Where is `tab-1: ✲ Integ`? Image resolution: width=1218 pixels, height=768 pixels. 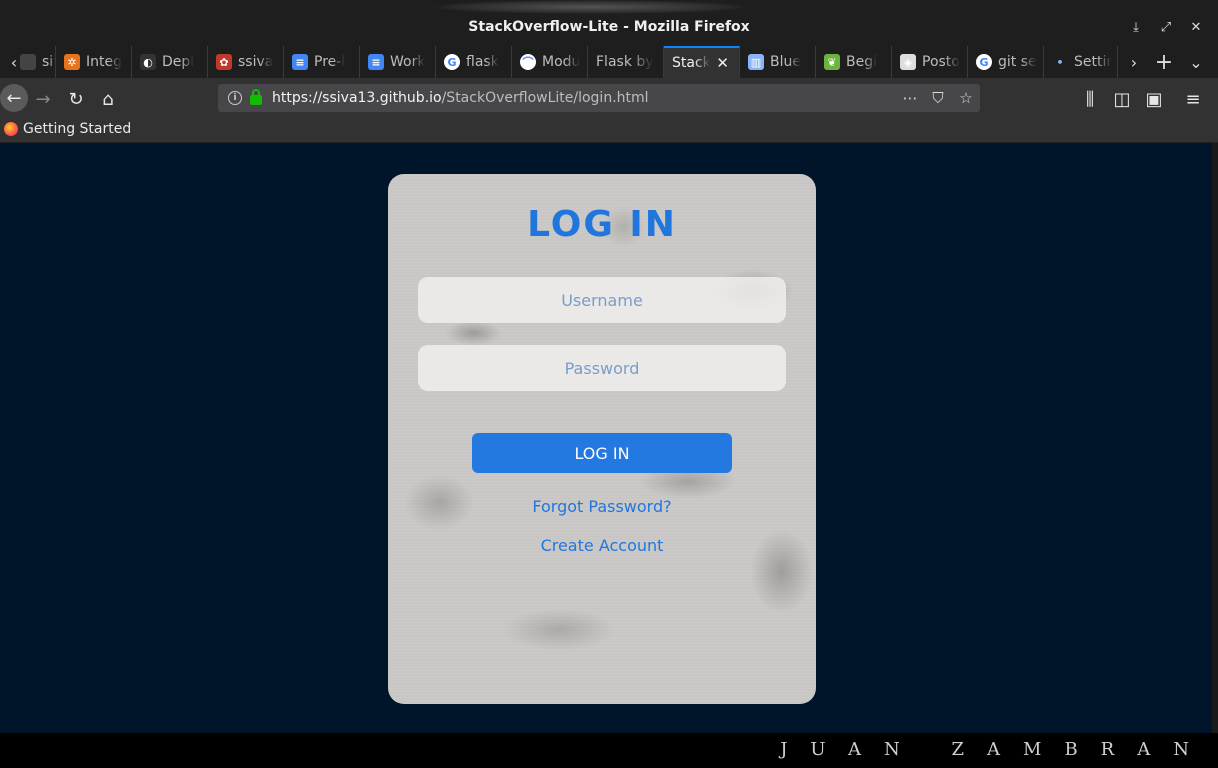 tab-1: ✲ Integ is located at coordinates (94, 62).